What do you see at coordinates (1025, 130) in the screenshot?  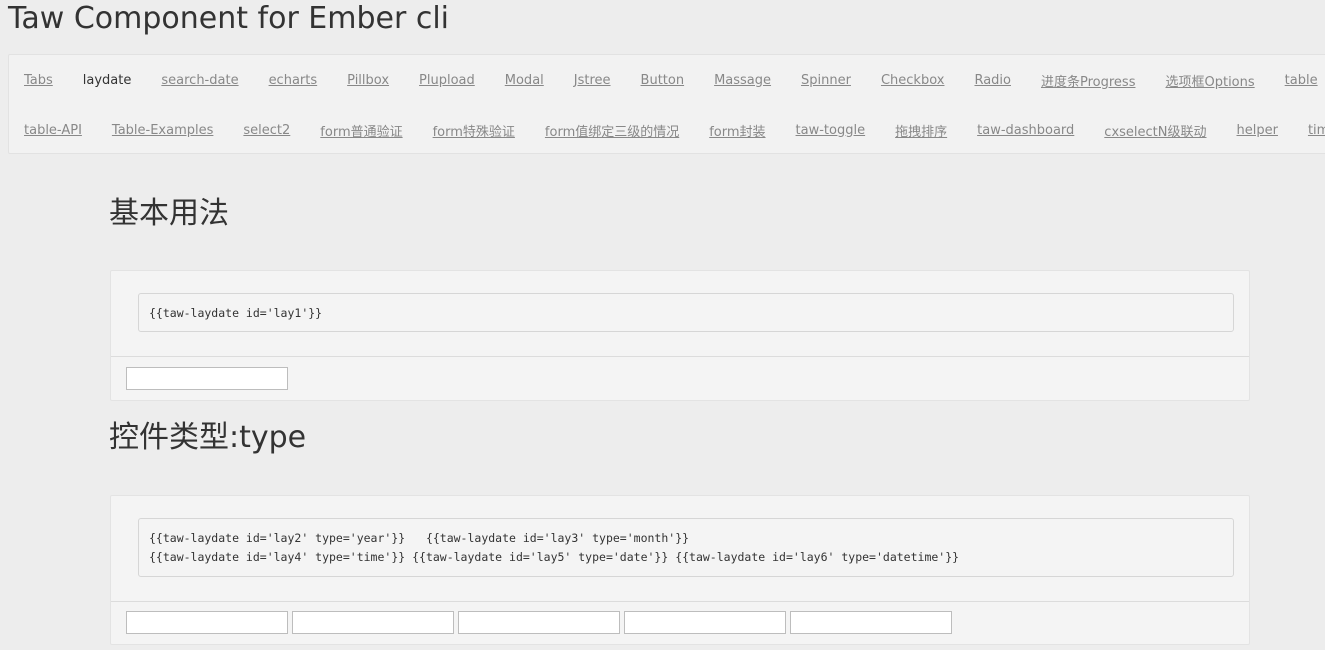 I see `nav-link-taw-dashboard: taw-dashboard` at bounding box center [1025, 130].